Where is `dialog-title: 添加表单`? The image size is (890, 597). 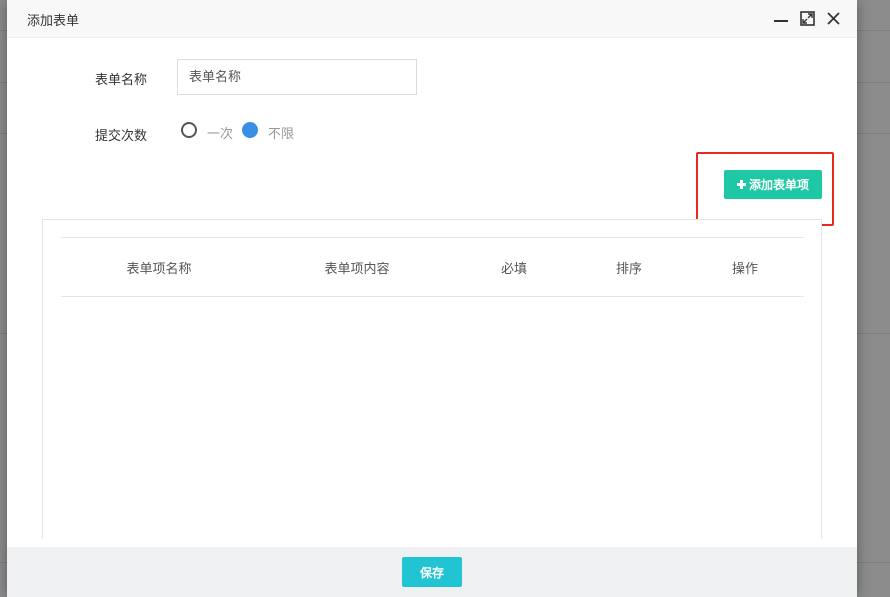
dialog-title: 添加表单 is located at coordinates (53, 21).